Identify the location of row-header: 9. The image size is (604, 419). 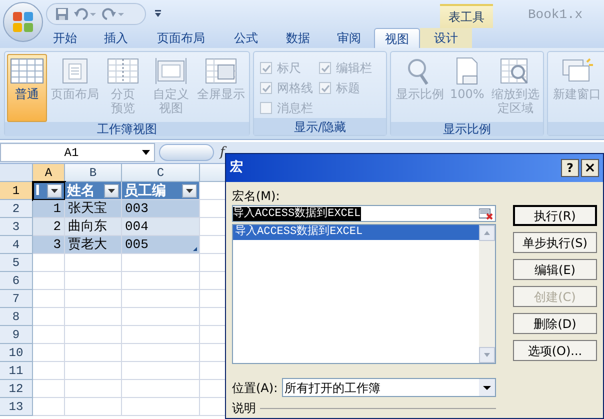
(16, 335).